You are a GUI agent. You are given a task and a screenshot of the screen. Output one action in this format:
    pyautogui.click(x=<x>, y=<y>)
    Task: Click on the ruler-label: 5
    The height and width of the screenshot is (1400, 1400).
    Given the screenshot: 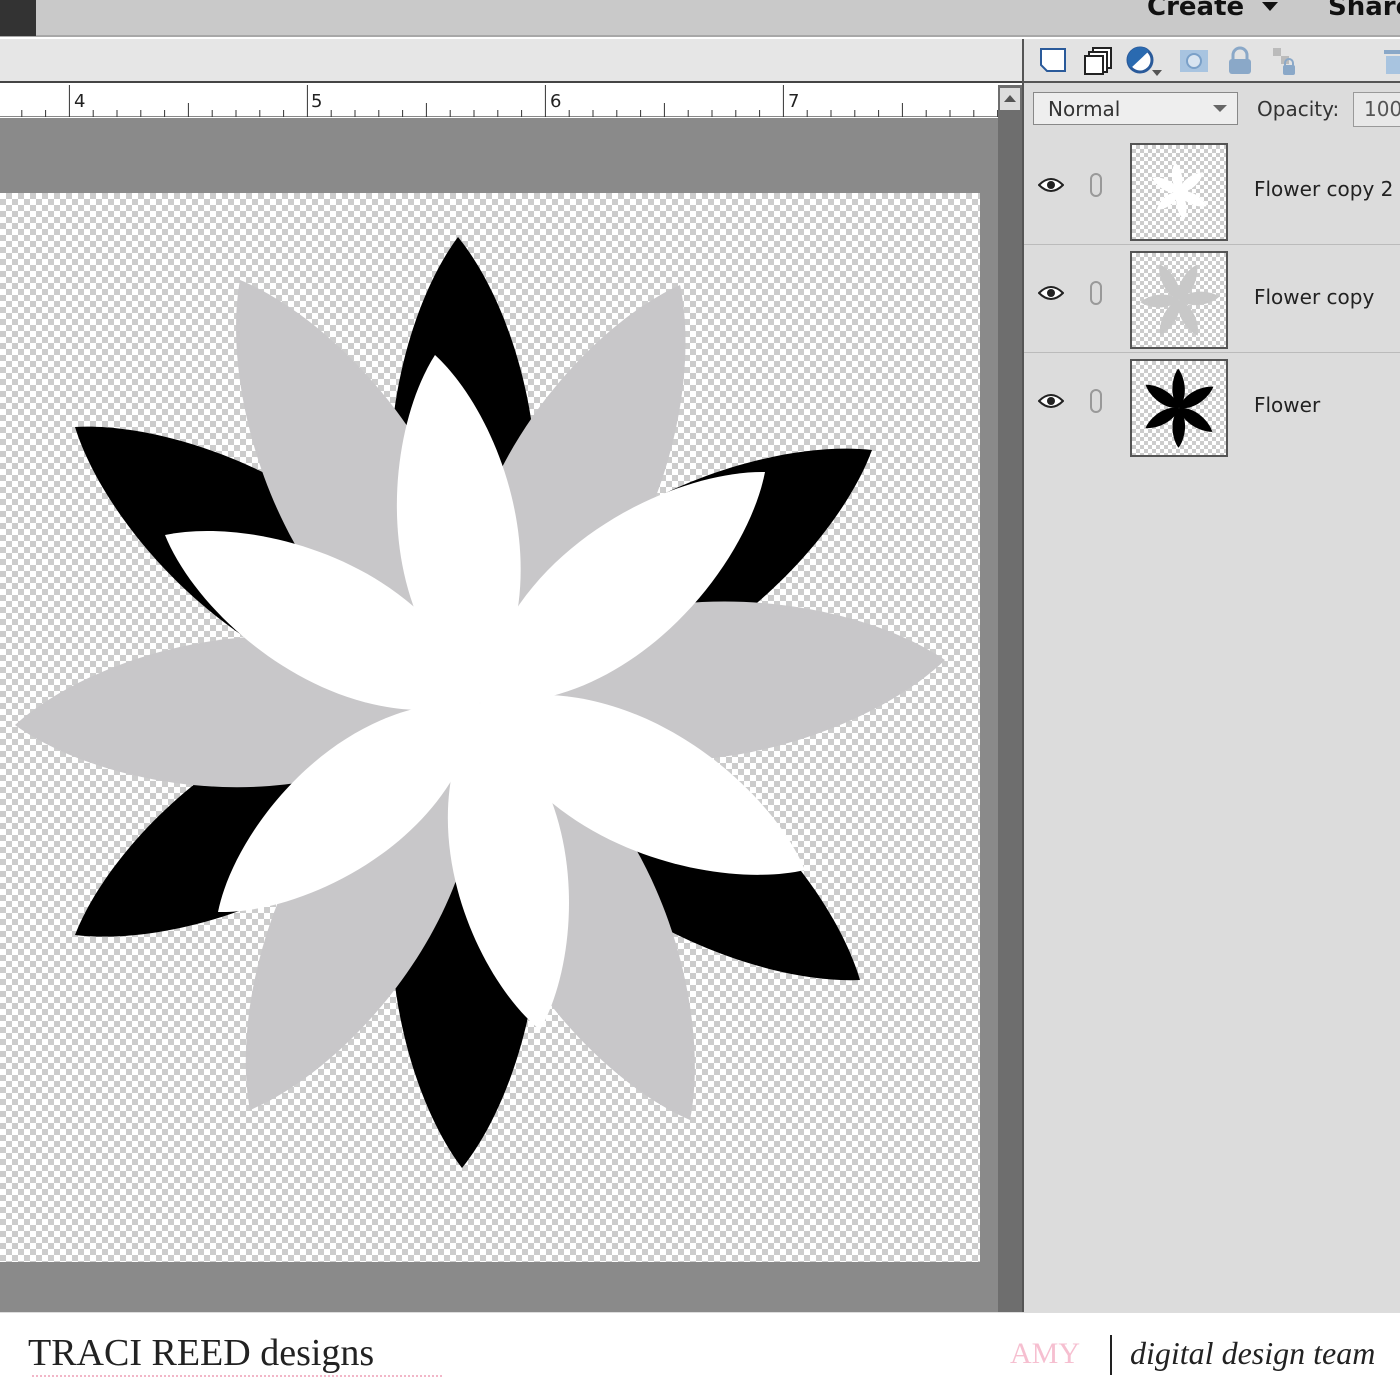 What is the action you would take?
    pyautogui.click(x=317, y=101)
    